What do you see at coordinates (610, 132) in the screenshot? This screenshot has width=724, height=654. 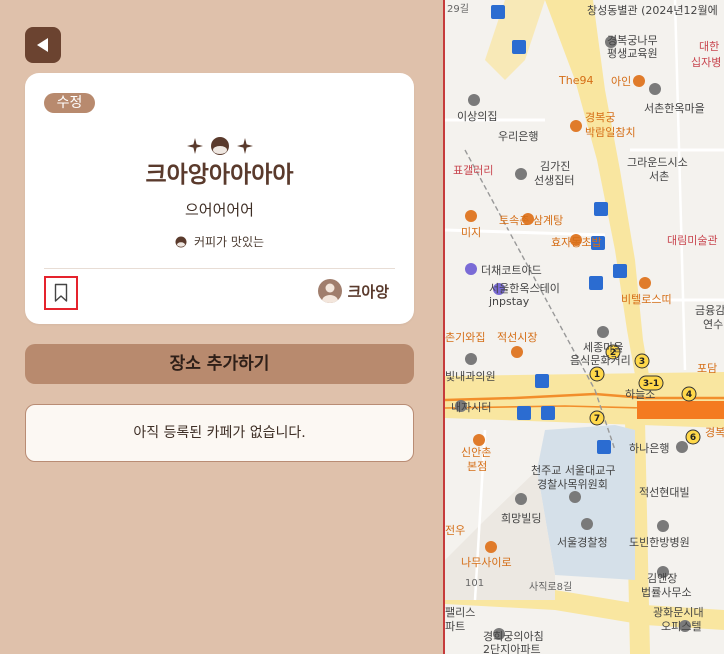 I see `map-label: 박람일참치` at bounding box center [610, 132].